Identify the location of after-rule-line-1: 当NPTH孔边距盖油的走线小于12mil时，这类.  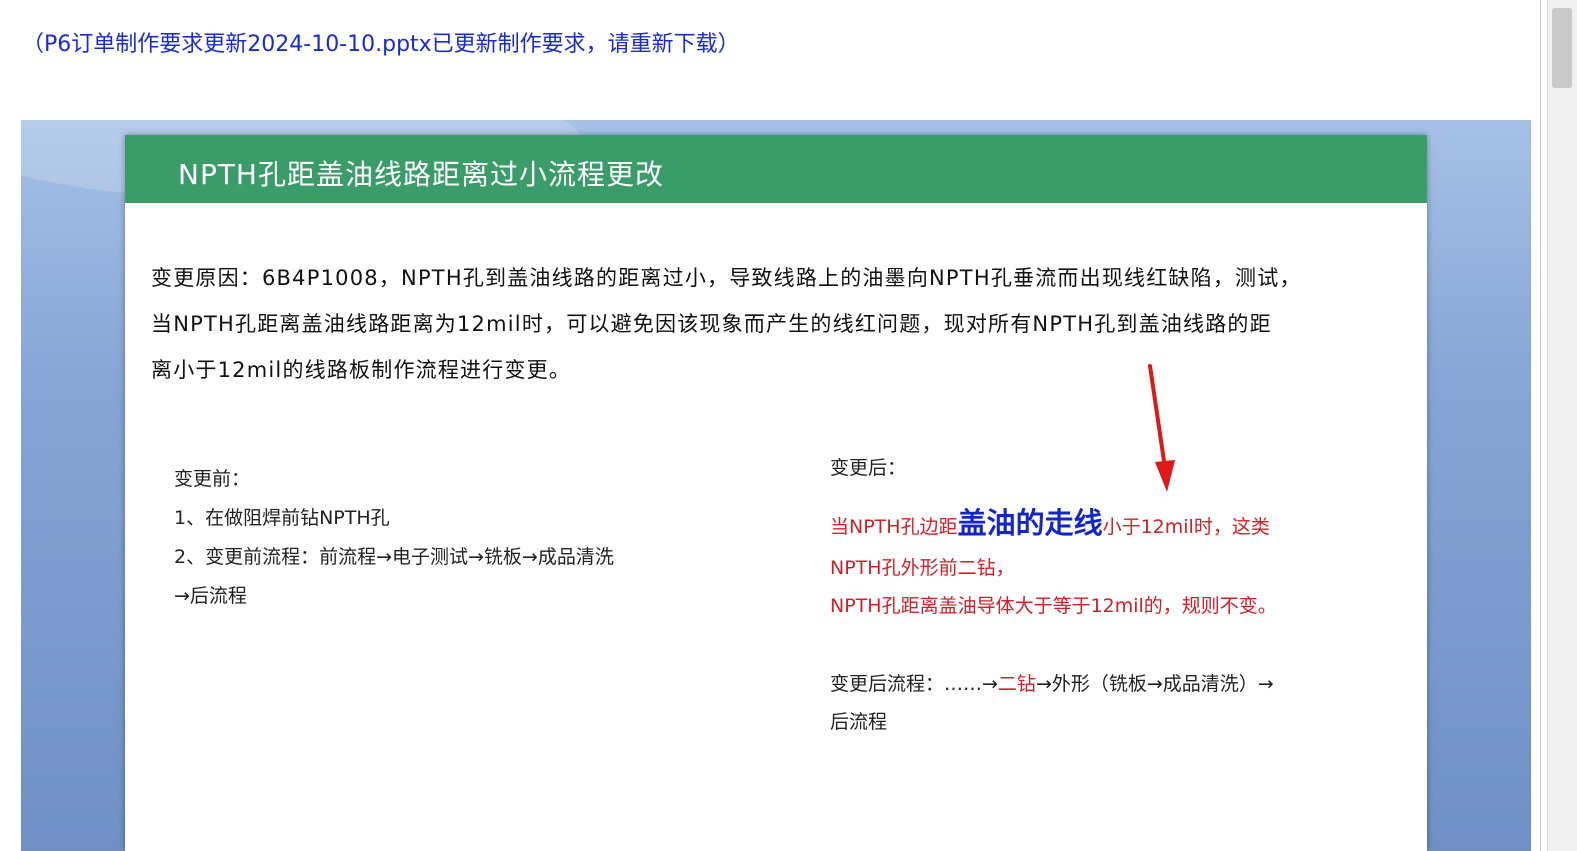
(1053, 525).